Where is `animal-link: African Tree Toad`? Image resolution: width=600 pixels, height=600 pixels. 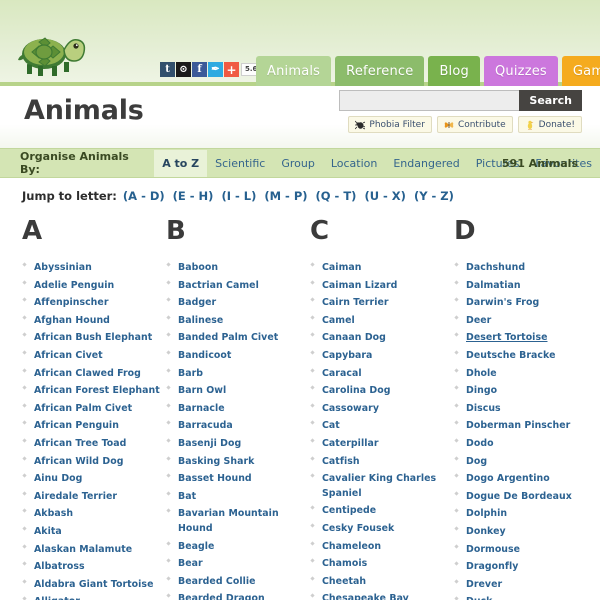
animal-link: African Tree Toad is located at coordinates (80, 443).